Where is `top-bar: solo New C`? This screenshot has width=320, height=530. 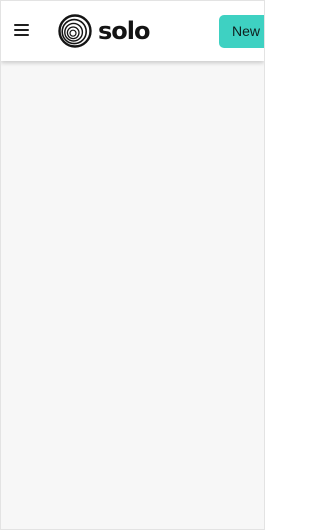 top-bar: solo New C is located at coordinates (132, 31).